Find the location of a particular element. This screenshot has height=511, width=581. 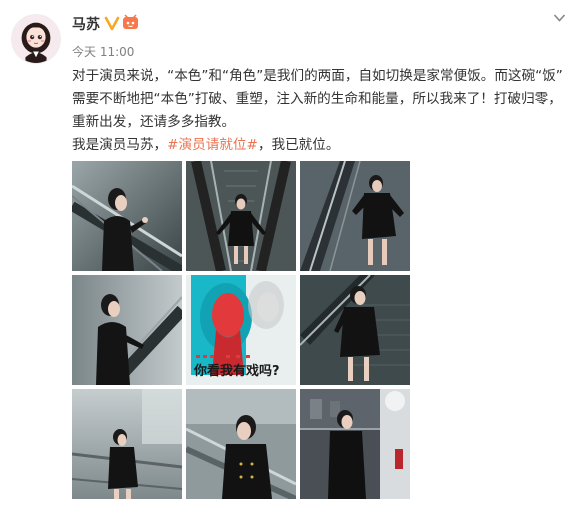

hashtag-link: #演员请就位# is located at coordinates (212, 145).